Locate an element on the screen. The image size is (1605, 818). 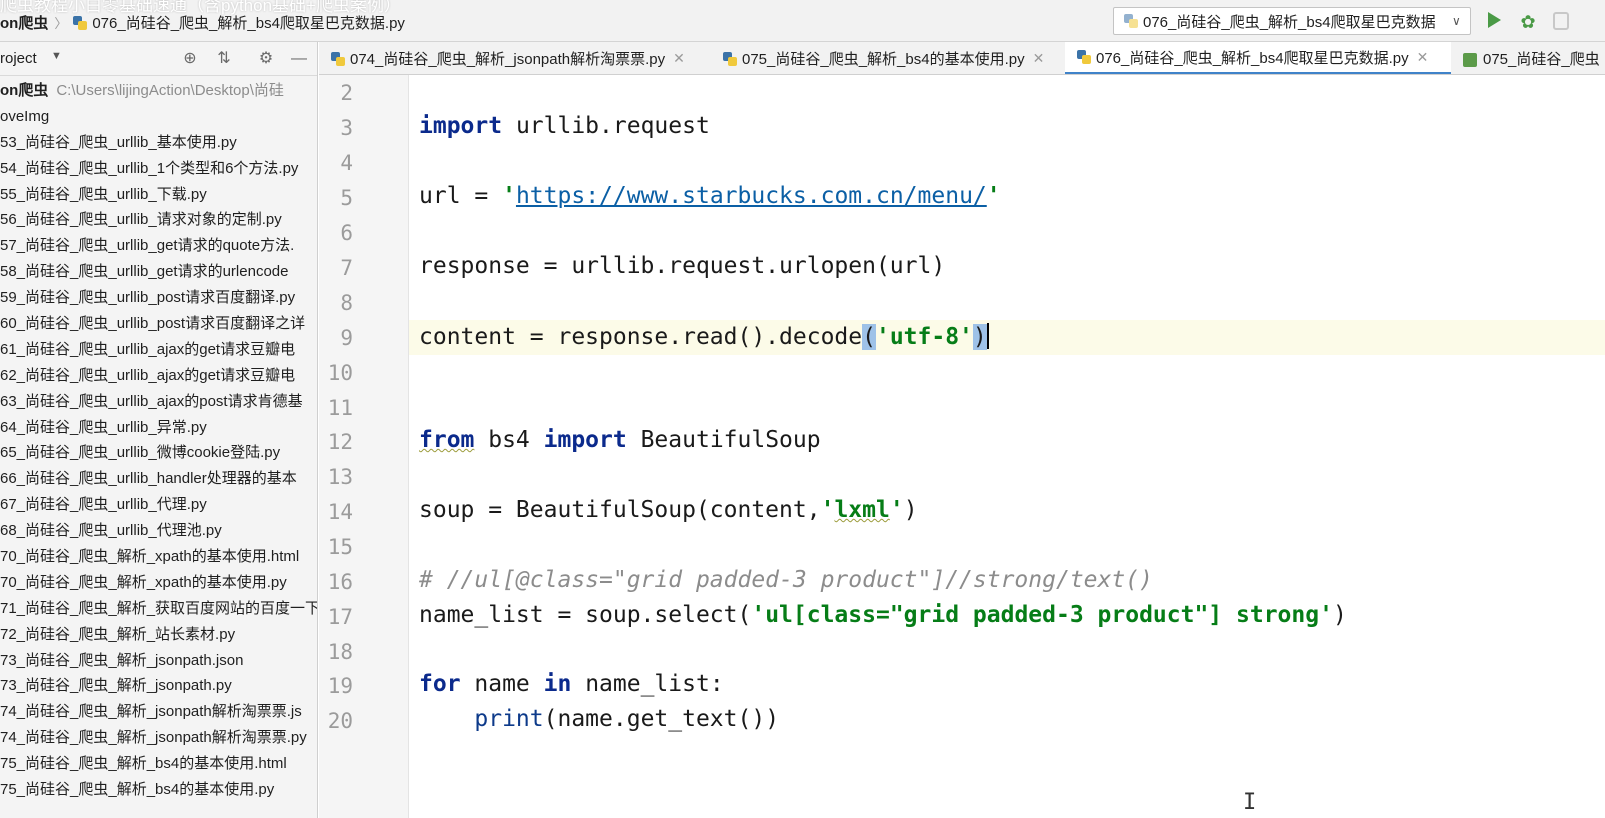
tab-label: 074_尚硅谷_爬虫_解析_jsonpath解析淘票票.py is located at coordinates (508, 59).